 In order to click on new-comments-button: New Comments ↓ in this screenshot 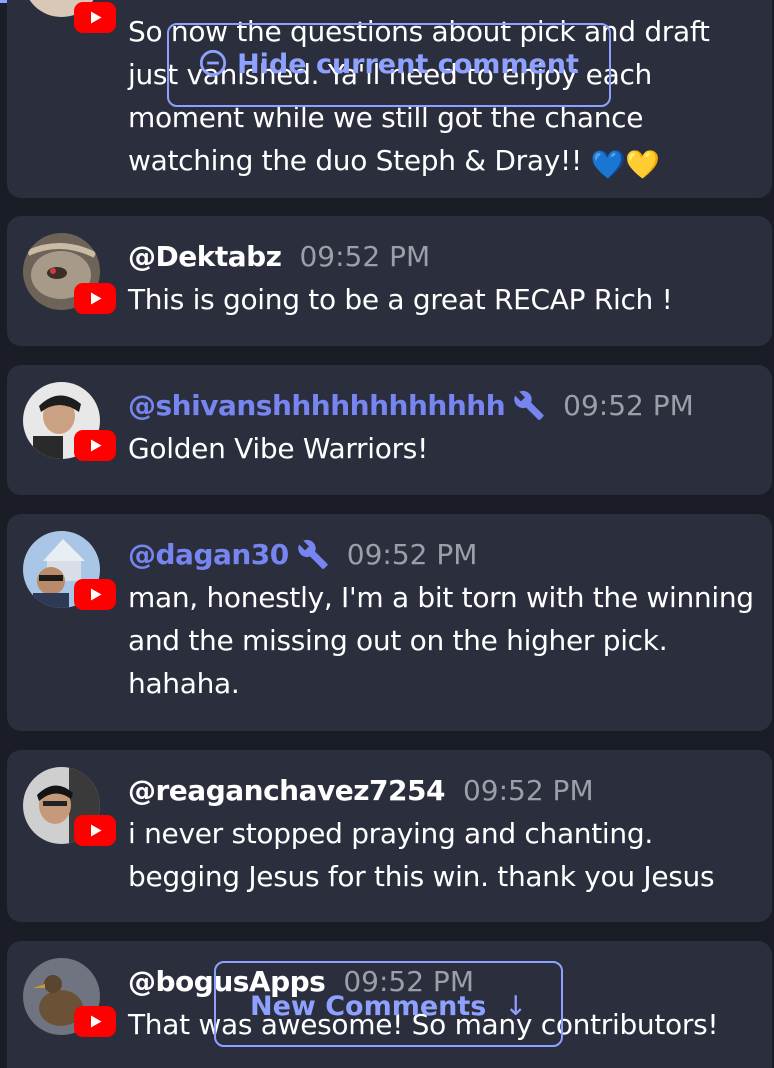, I will do `click(388, 1004)`.